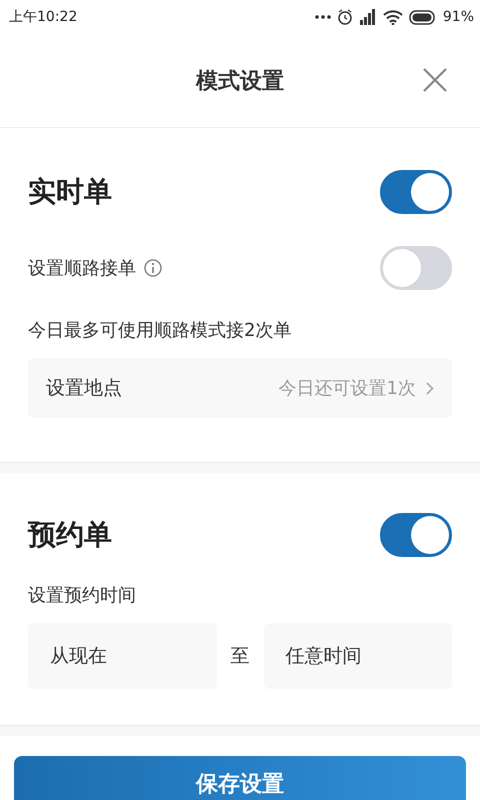  I want to click on chevron-icon, so click(430, 388).